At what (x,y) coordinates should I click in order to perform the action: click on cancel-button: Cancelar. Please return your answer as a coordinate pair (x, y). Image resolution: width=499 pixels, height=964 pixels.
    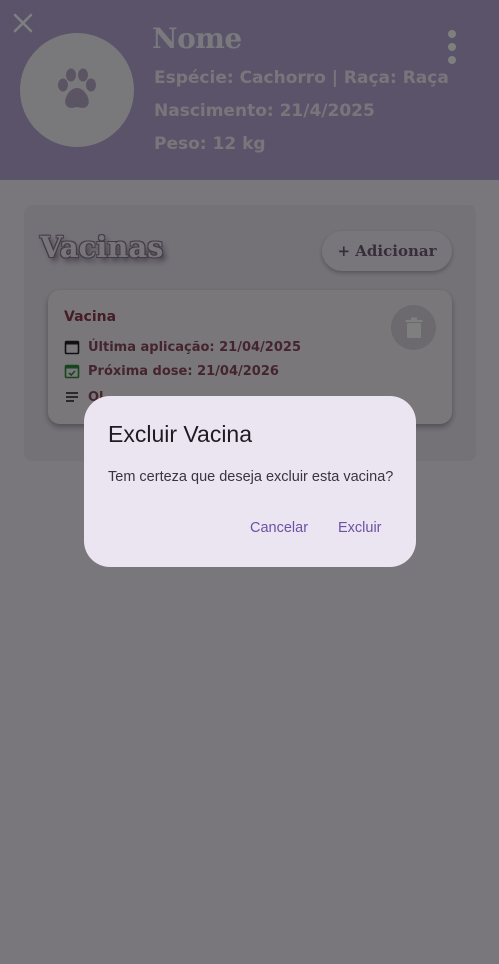
    Looking at the image, I should click on (279, 528).